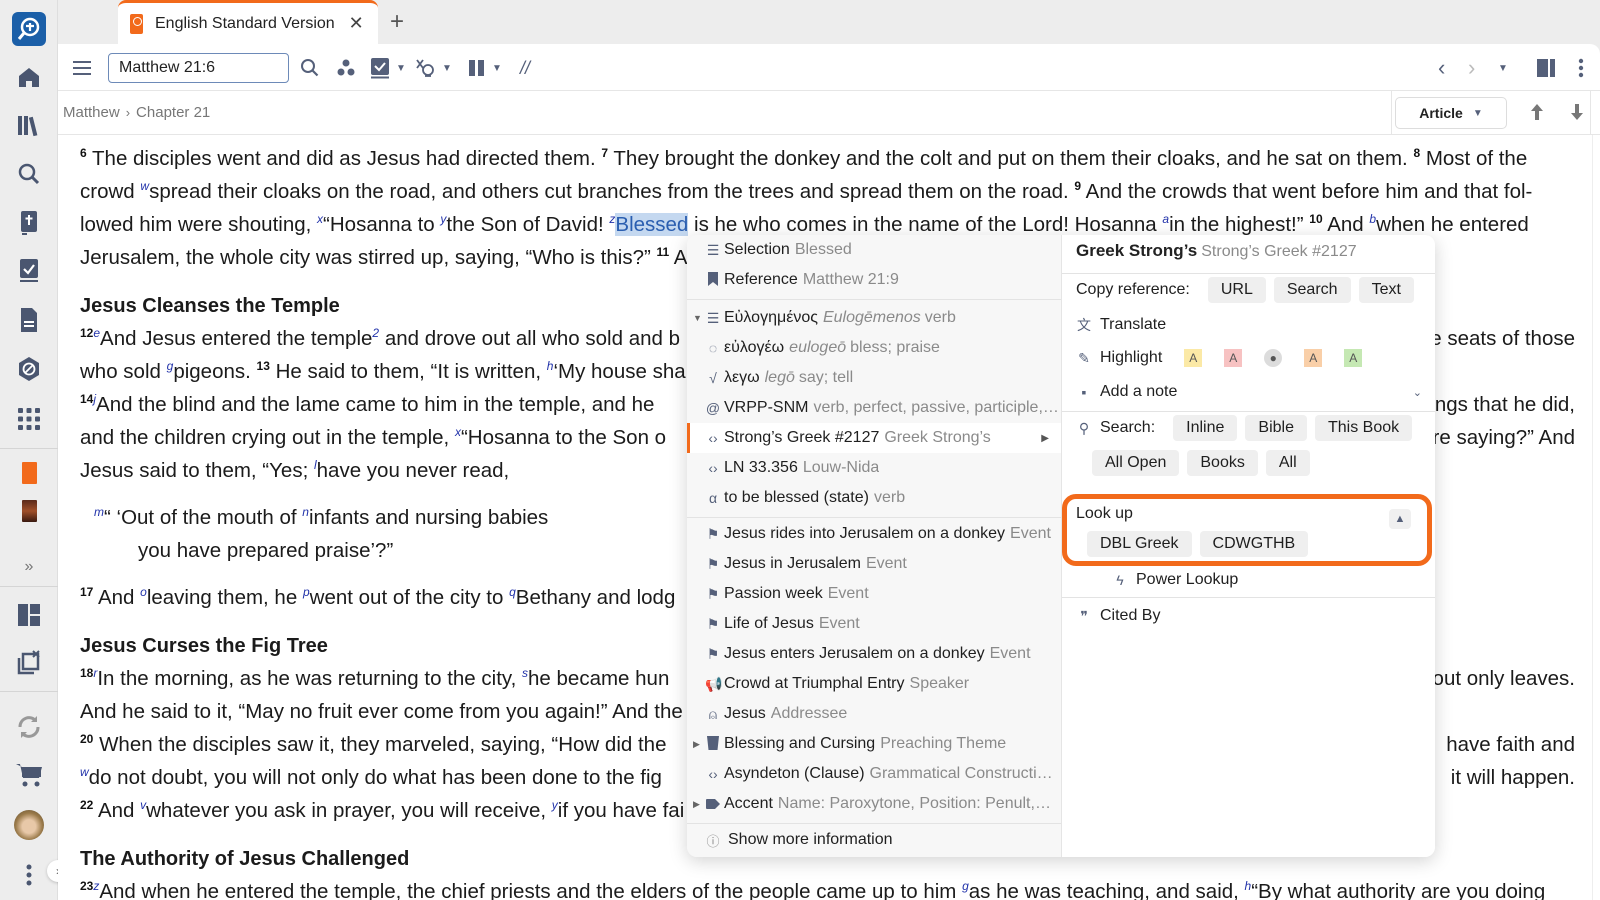  Describe the element at coordinates (1136, 463) in the screenshot. I see `search-all-open-button: All Open` at that location.